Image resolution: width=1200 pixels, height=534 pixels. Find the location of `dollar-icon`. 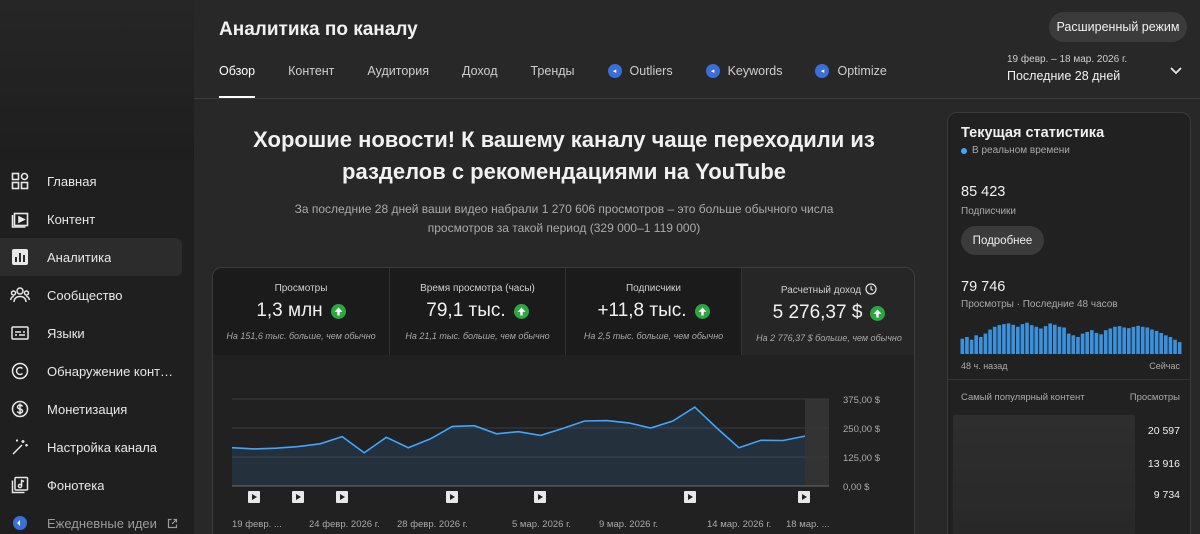

dollar-icon is located at coordinates (20, 409).